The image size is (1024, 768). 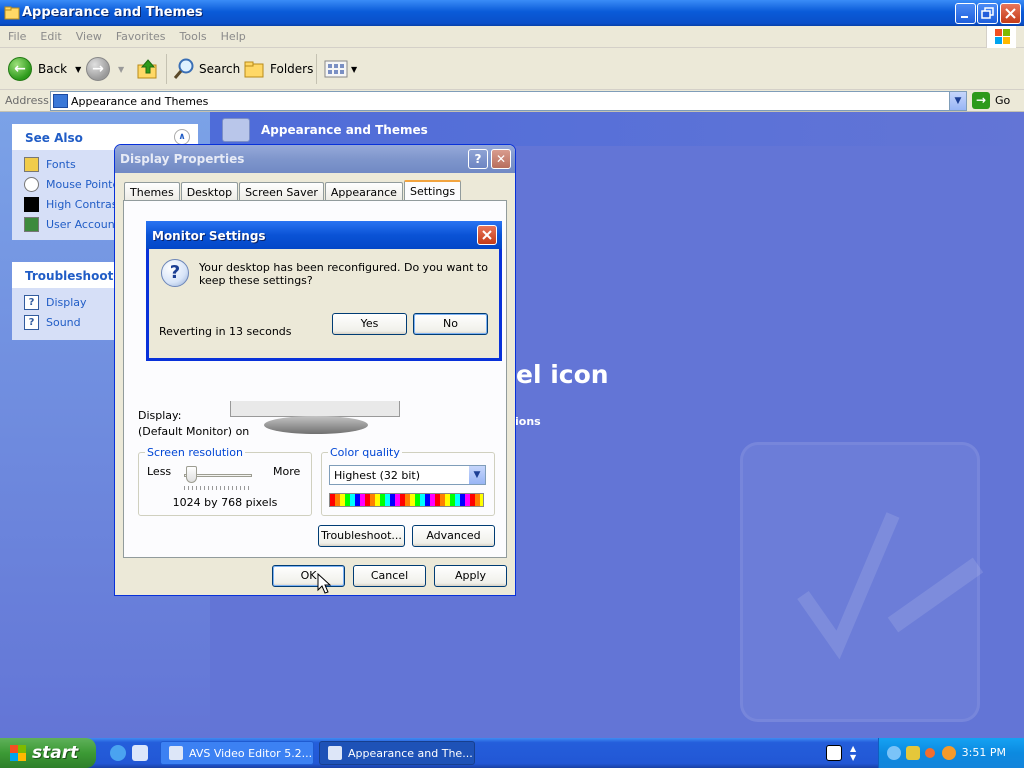 What do you see at coordinates (278, 69) in the screenshot?
I see `folders-button: Folders` at bounding box center [278, 69].